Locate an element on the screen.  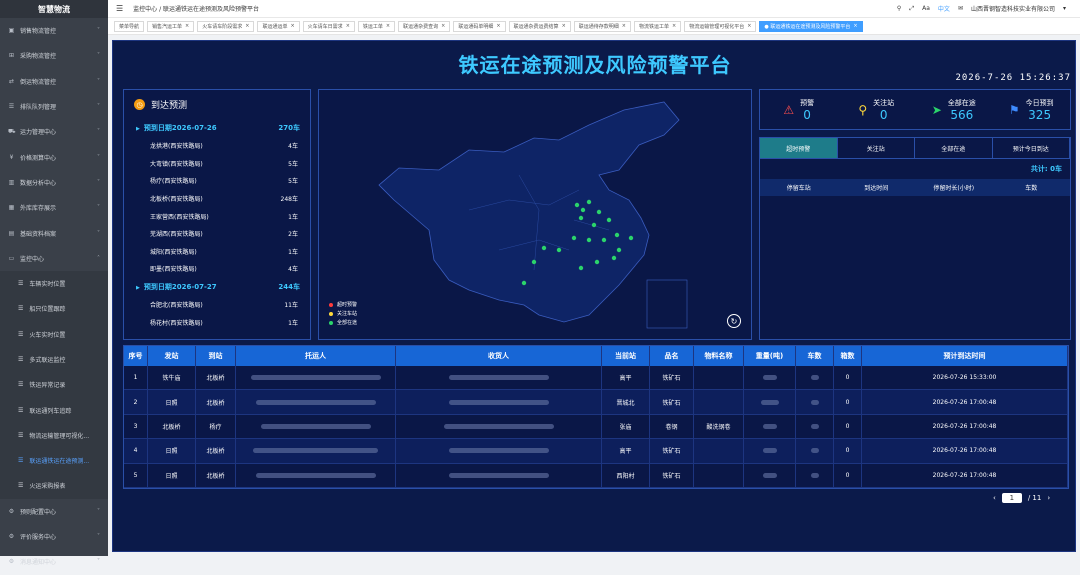
stat-card: ➤ 全部在途 566 is located at coordinates (954, 110).